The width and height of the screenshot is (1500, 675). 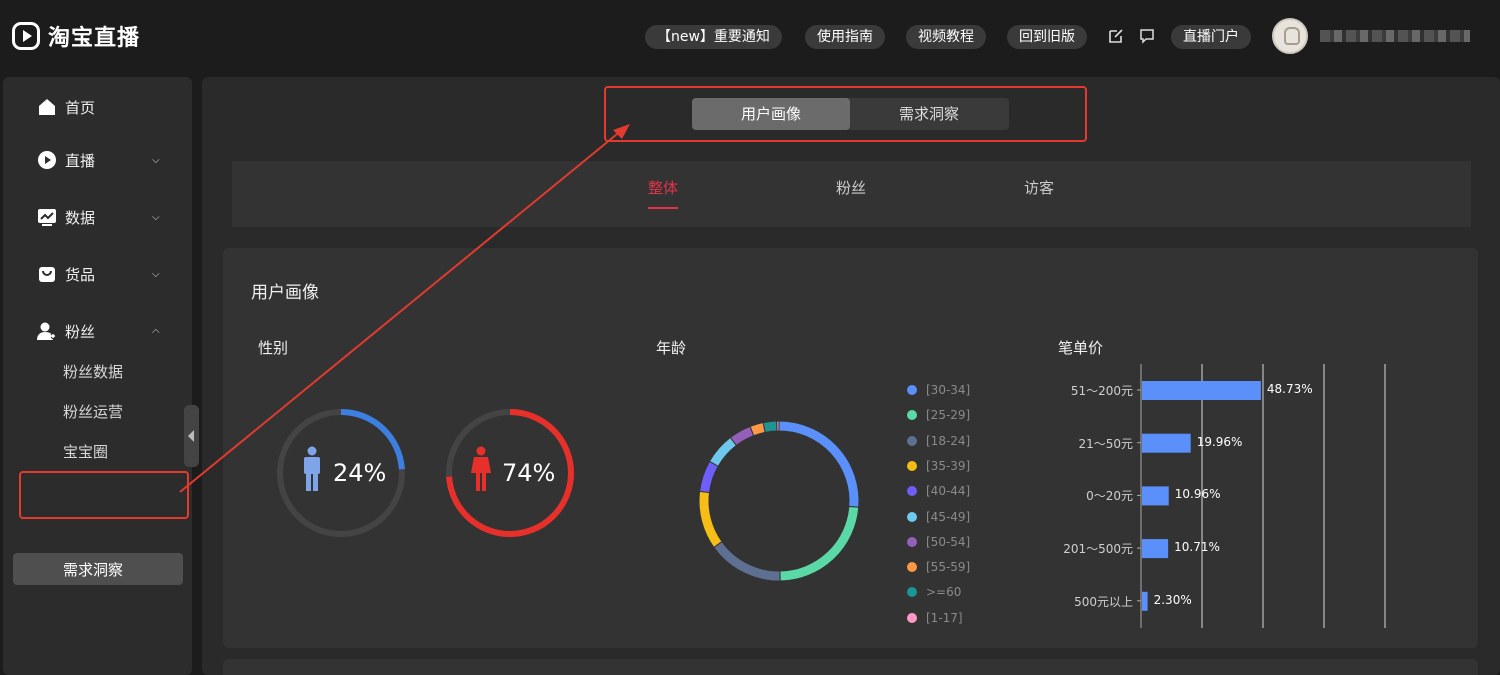 I want to click on segment-demand-insight: 需求洞察, so click(x=929, y=114).